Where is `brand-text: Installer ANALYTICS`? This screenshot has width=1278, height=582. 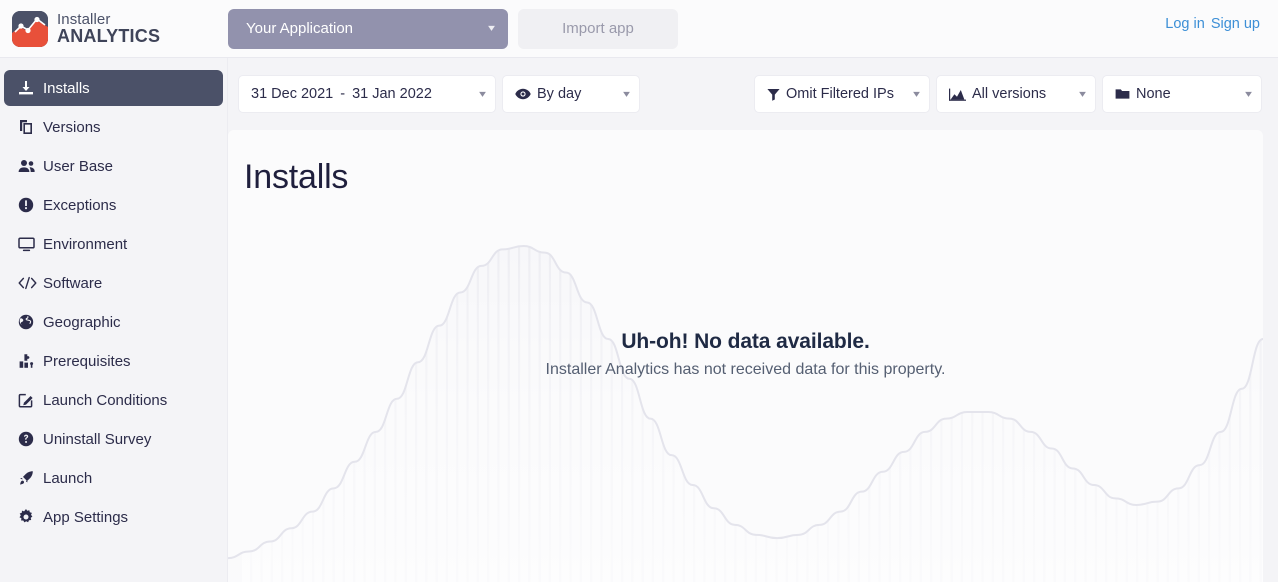 brand-text: Installer ANALYTICS is located at coordinates (109, 28).